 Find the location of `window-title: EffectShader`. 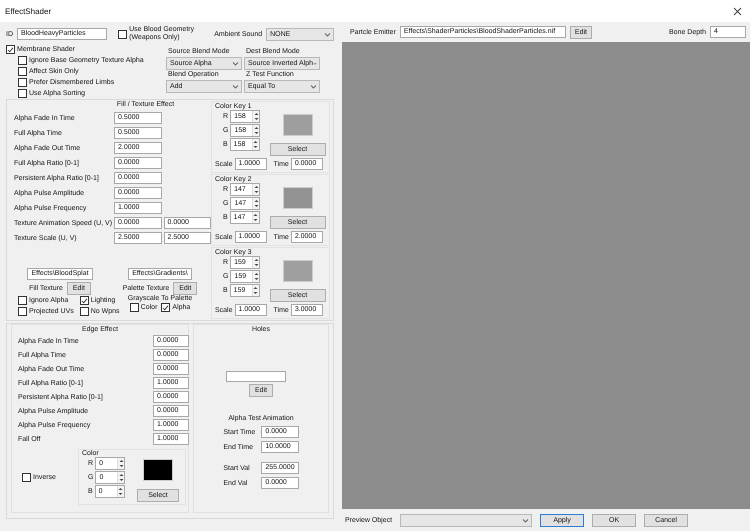

window-title: EffectShader is located at coordinates (28, 11).